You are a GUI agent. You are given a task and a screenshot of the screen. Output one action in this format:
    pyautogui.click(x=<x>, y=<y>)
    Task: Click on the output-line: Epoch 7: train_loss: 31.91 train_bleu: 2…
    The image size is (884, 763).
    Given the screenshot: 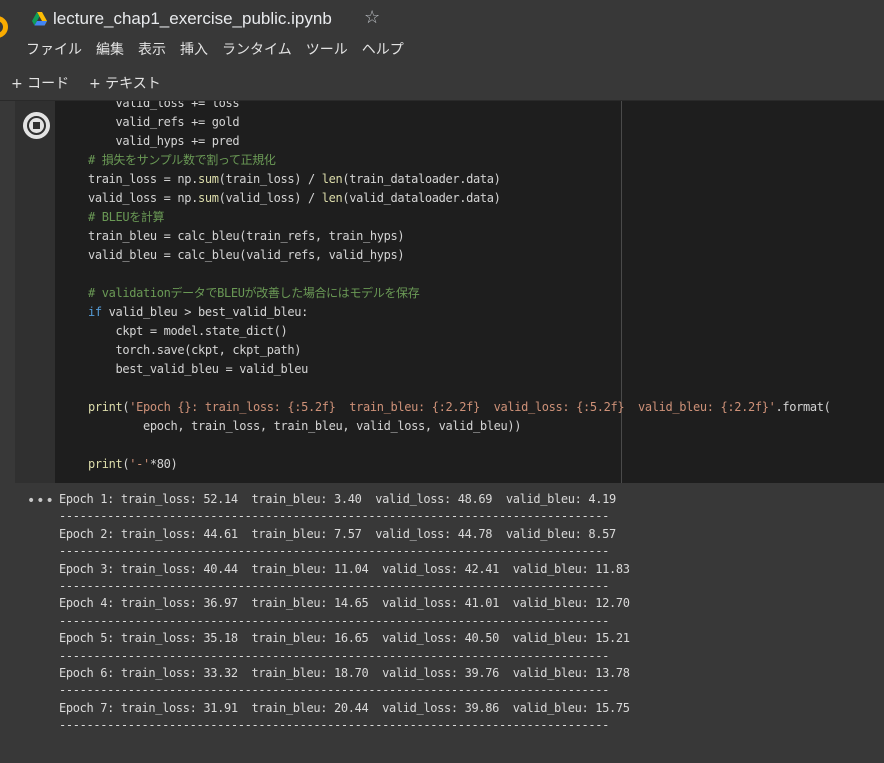 What is the action you would take?
    pyautogui.click(x=344, y=707)
    